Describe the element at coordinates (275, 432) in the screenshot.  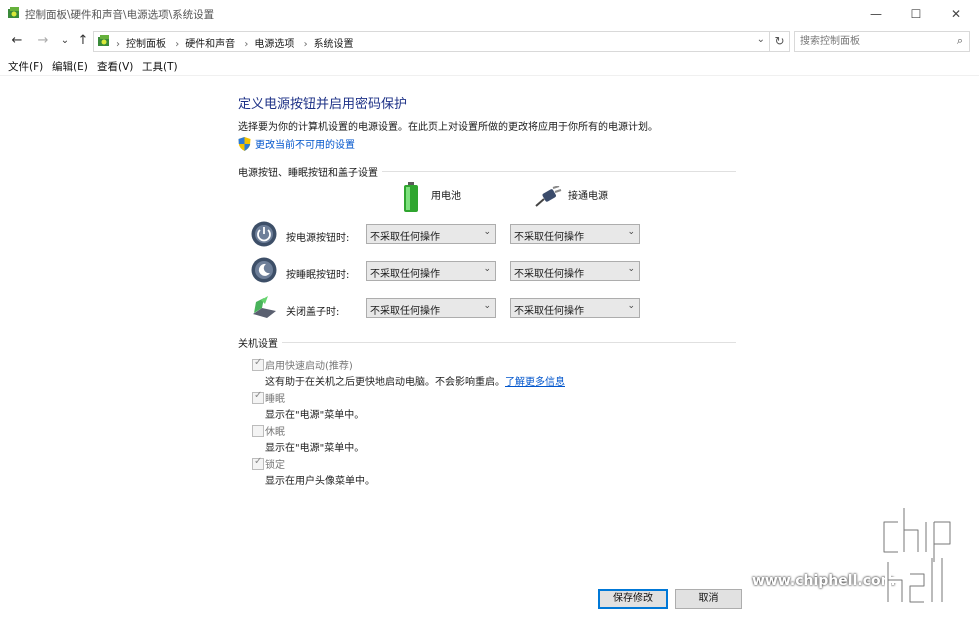
I see `hibernate-label: 休眠` at that location.